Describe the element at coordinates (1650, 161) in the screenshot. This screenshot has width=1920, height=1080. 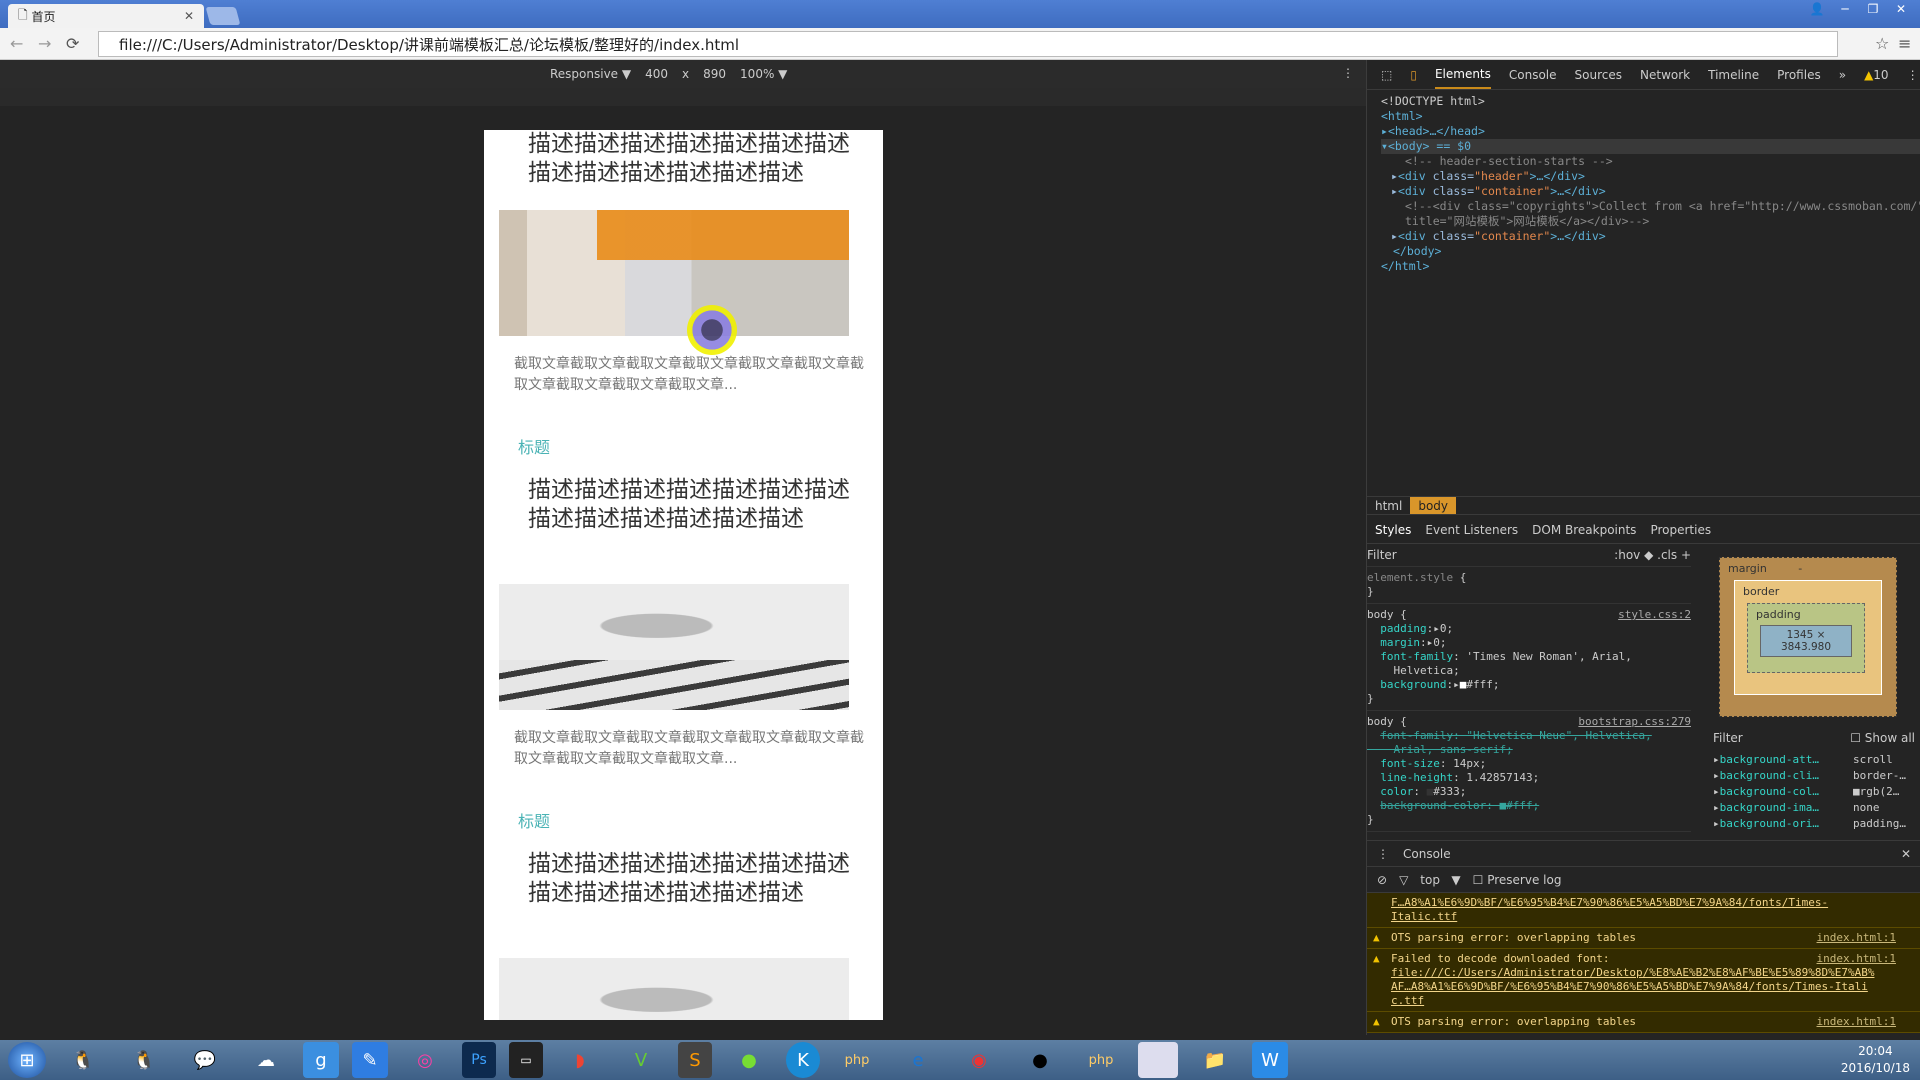
I see `dom-comment: <!-- header-section-starts -->` at that location.